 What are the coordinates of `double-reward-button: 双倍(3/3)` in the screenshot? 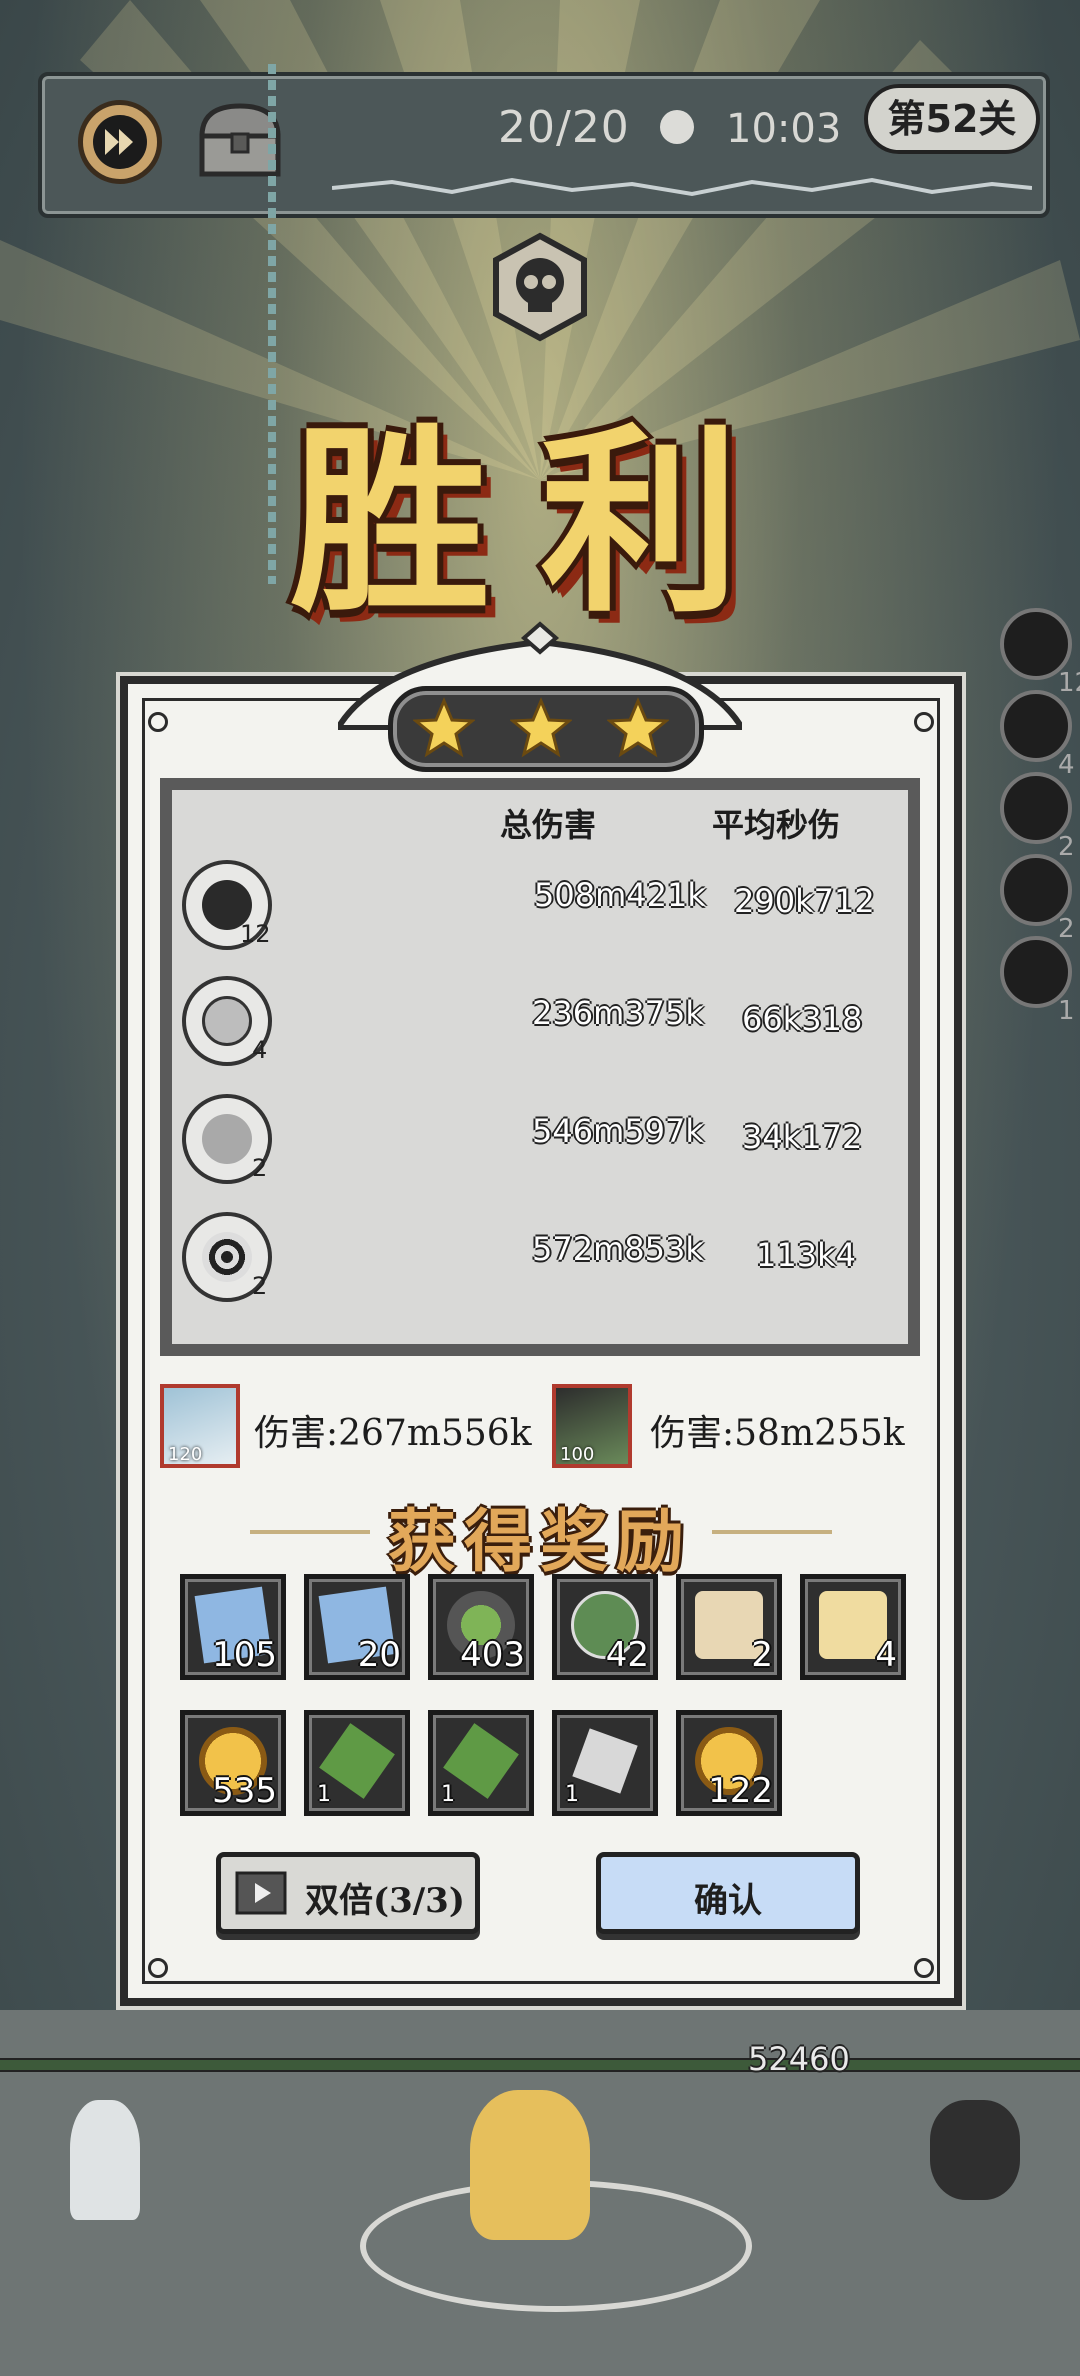 It's located at (348, 1893).